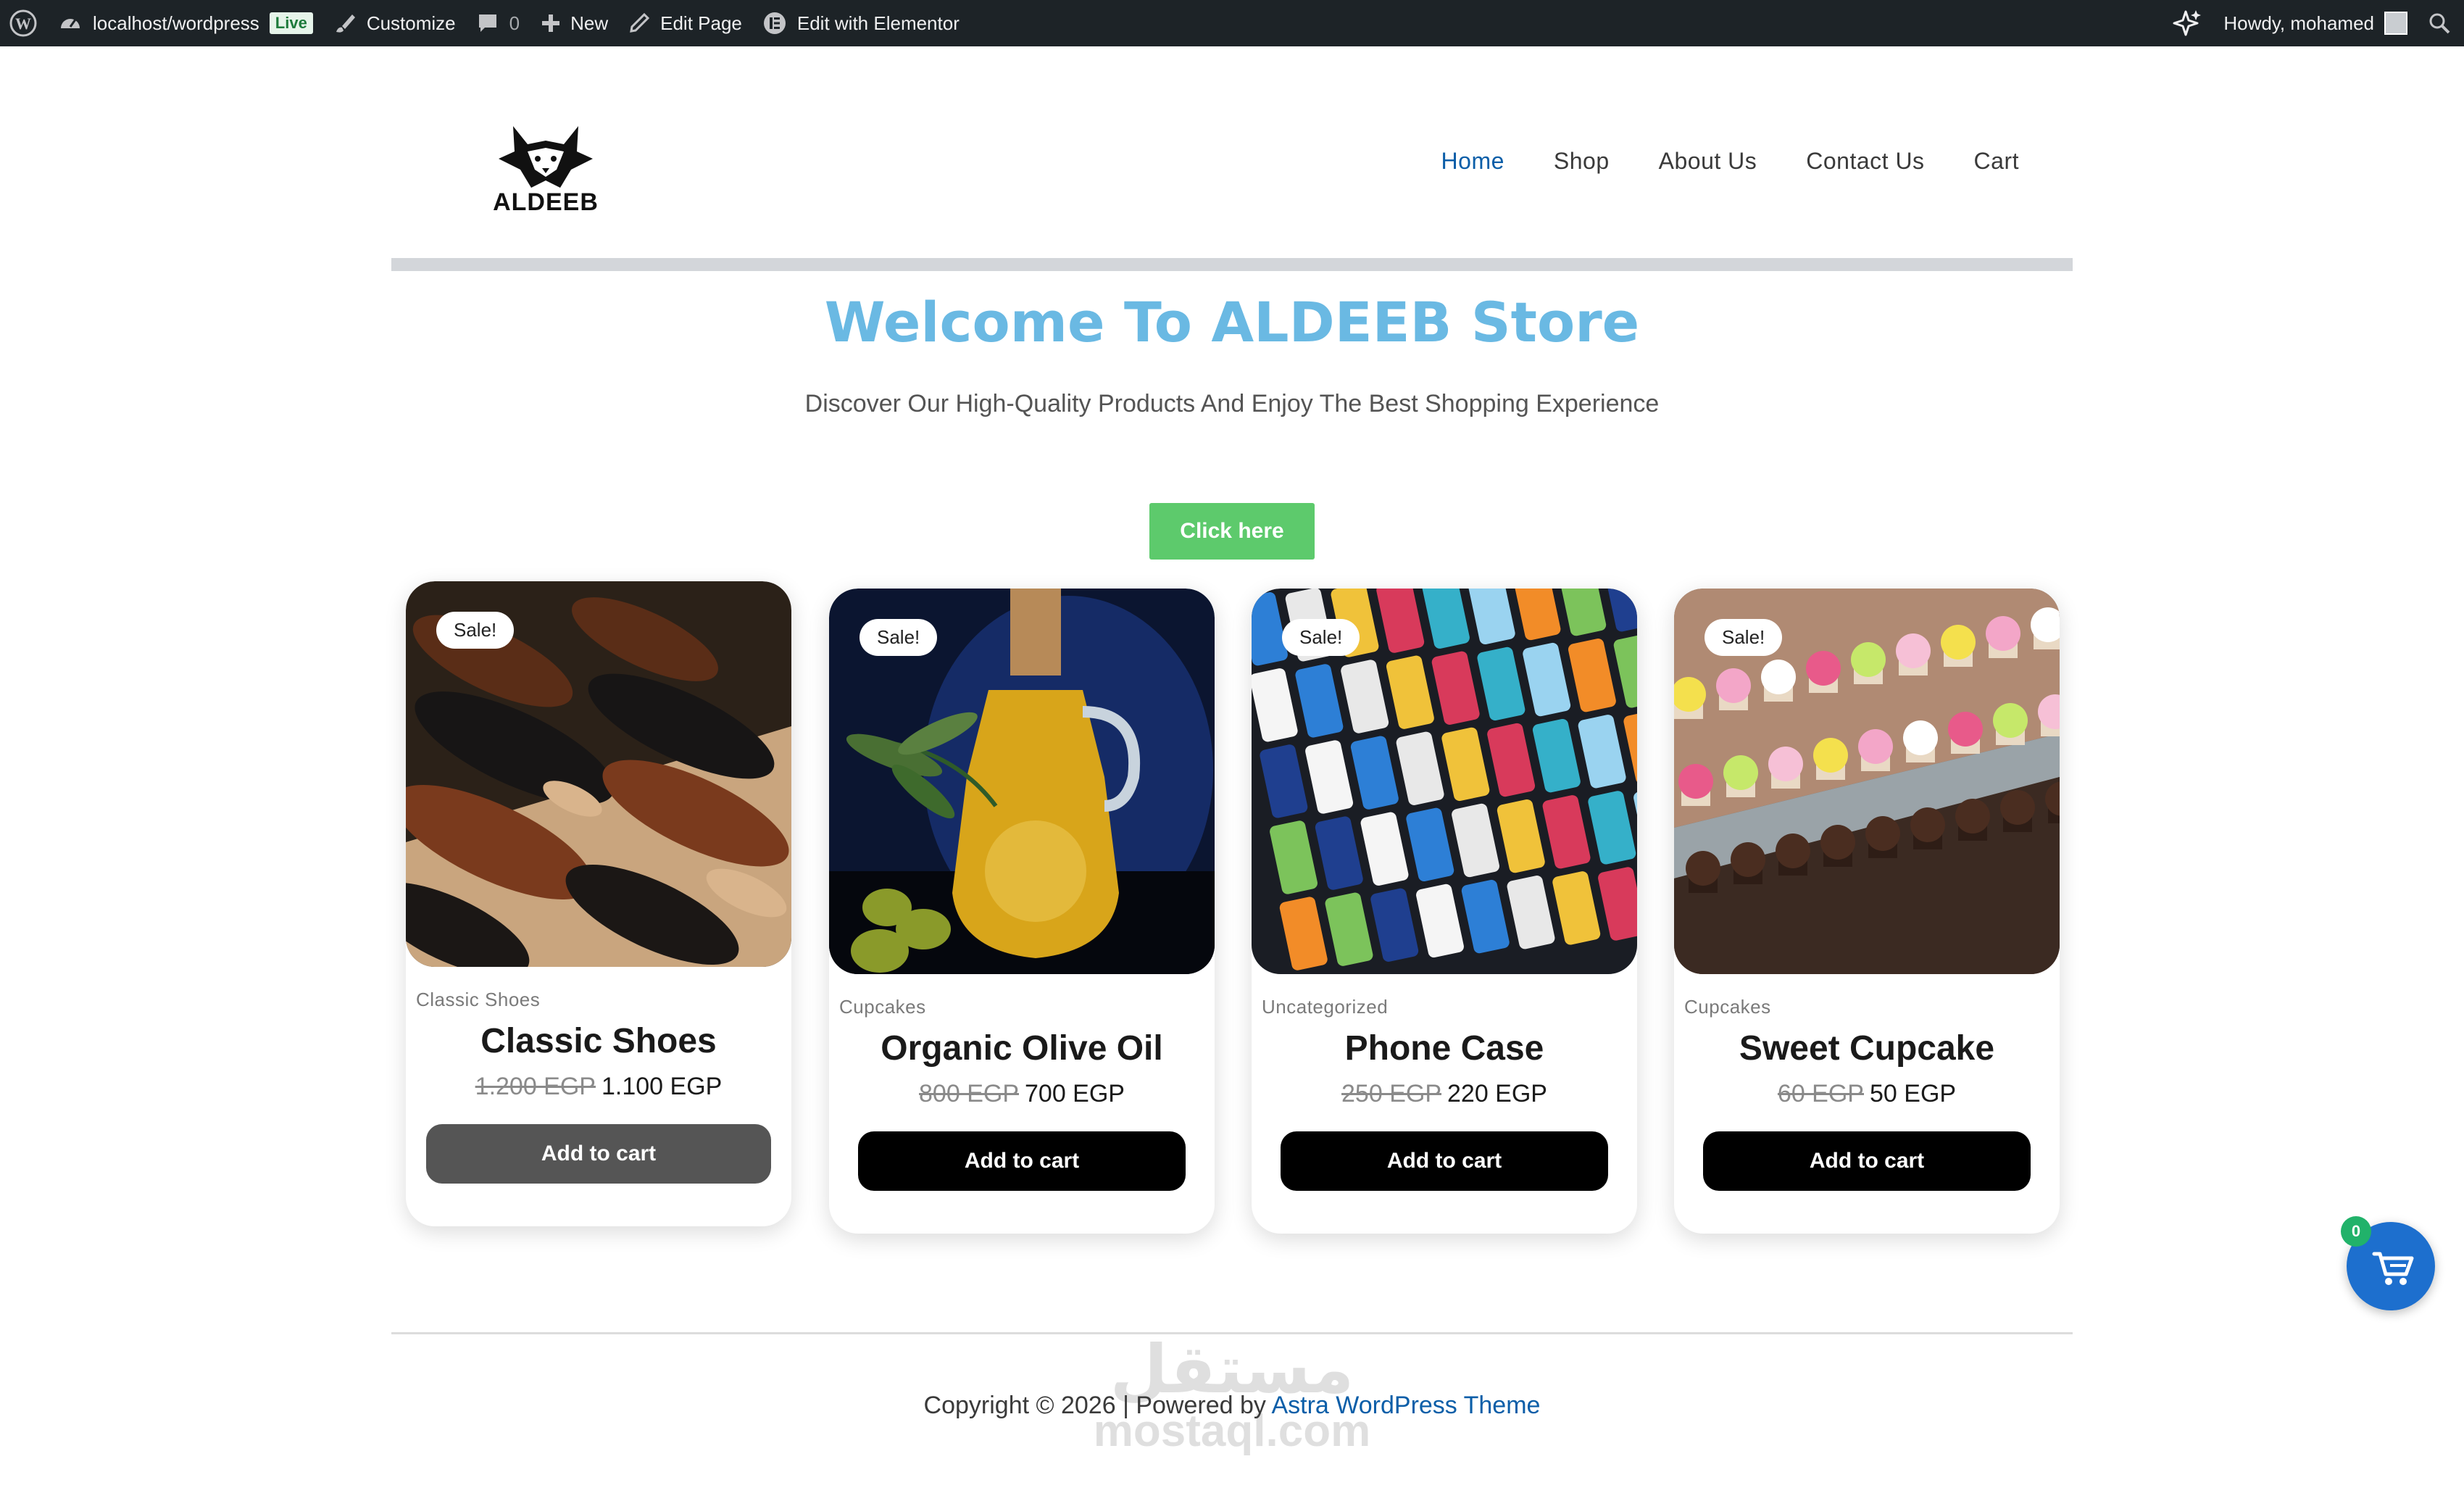 The width and height of the screenshot is (2464, 1509). I want to click on edit-page-link: Edit Page, so click(685, 23).